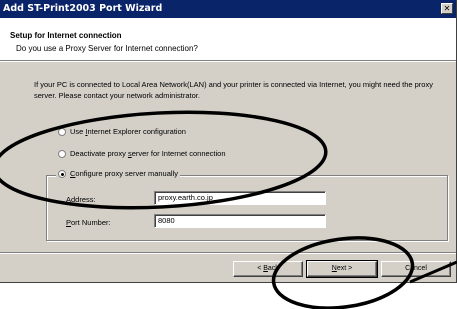  I want to click on footer-divider-highlight, so click(228, 253).